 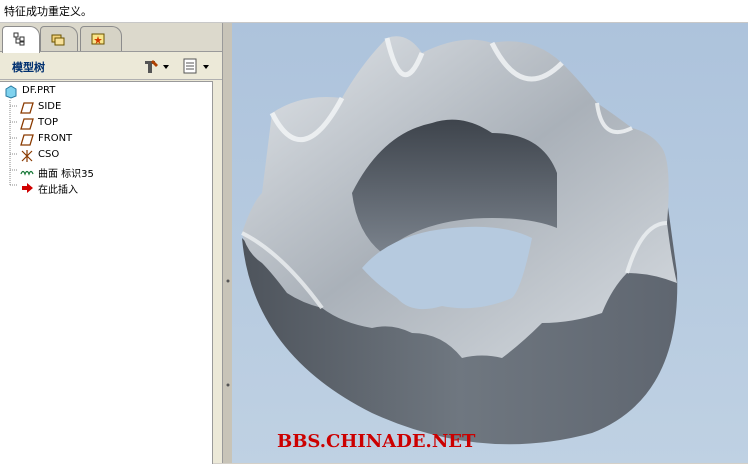 I want to click on settings-button, so click(x=157, y=66).